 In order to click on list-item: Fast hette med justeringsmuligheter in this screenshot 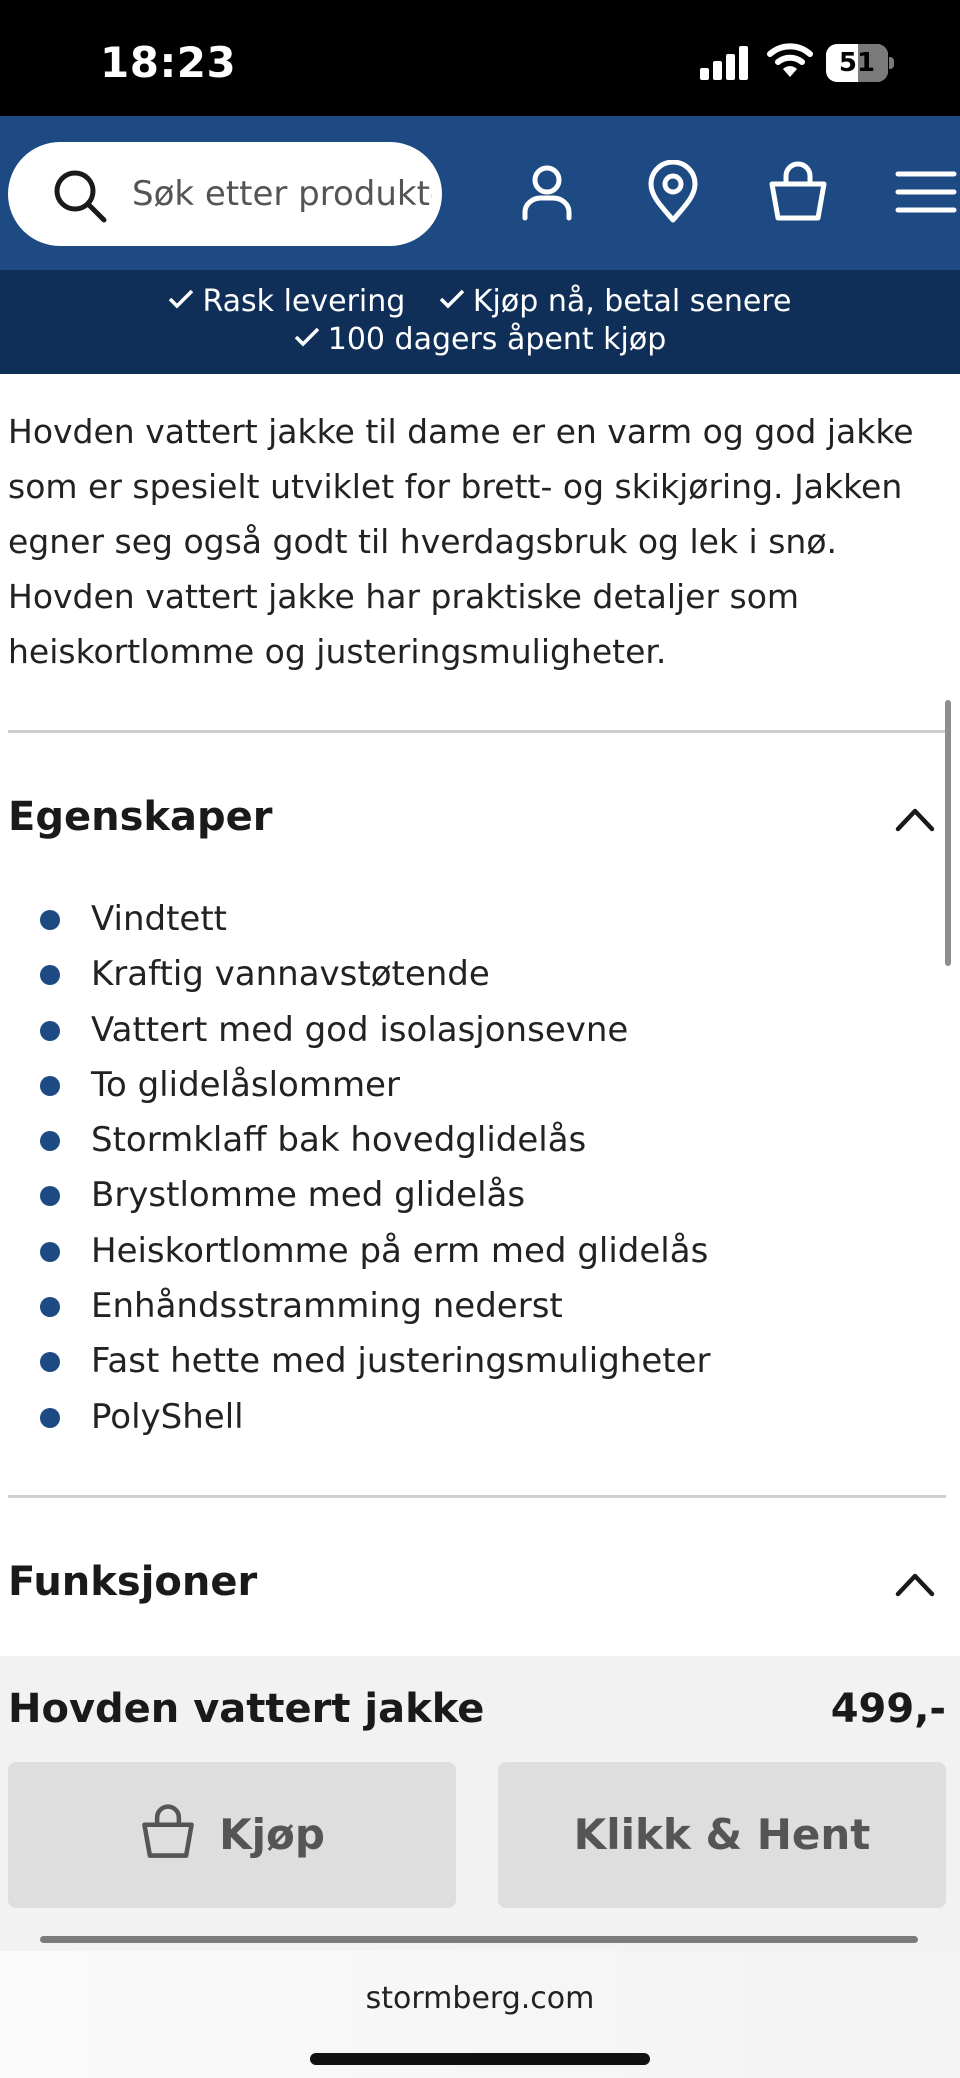, I will do `click(480, 1361)`.